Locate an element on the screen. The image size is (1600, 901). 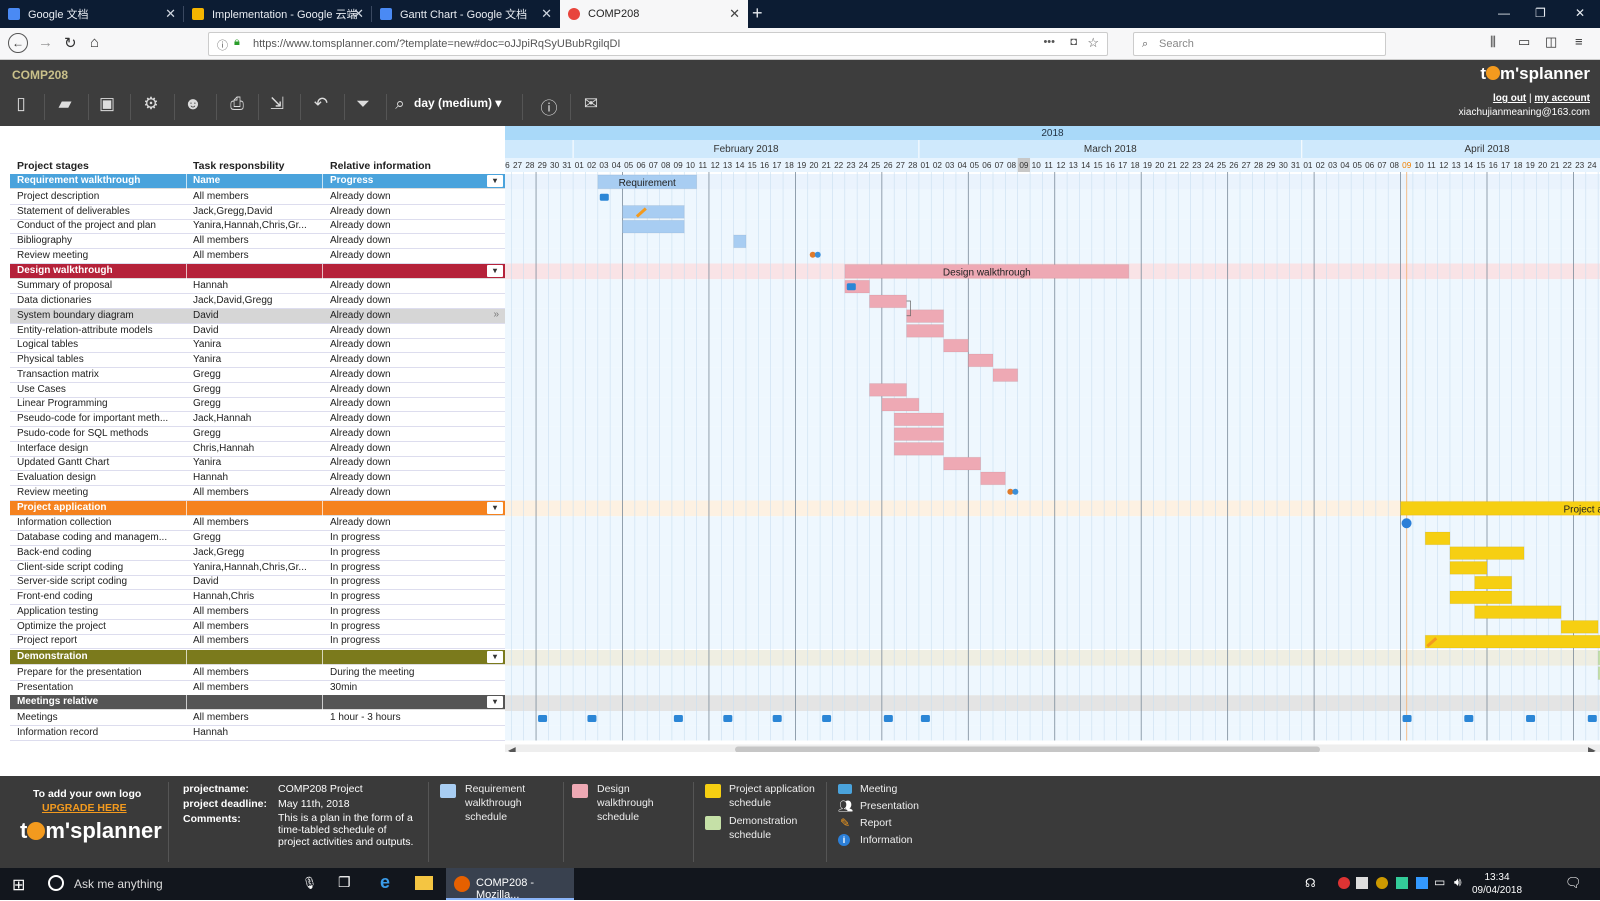
filter-icon: ⏷ is located at coordinates (363, 107).